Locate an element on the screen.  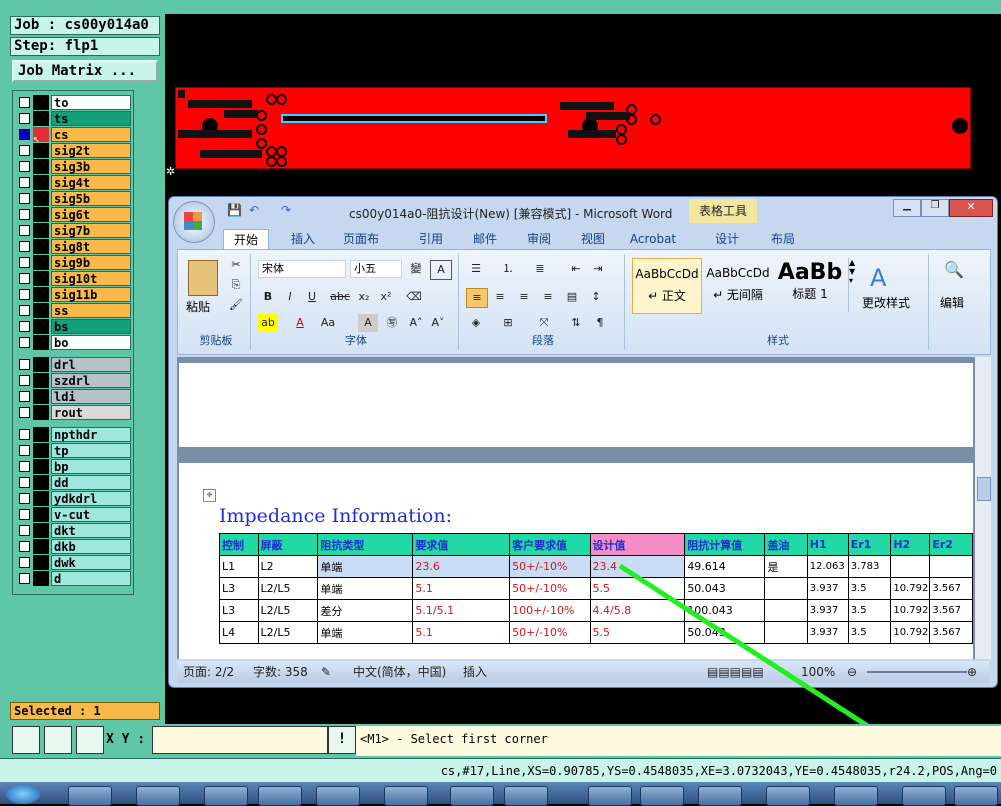
xy-input is located at coordinates (240, 740).